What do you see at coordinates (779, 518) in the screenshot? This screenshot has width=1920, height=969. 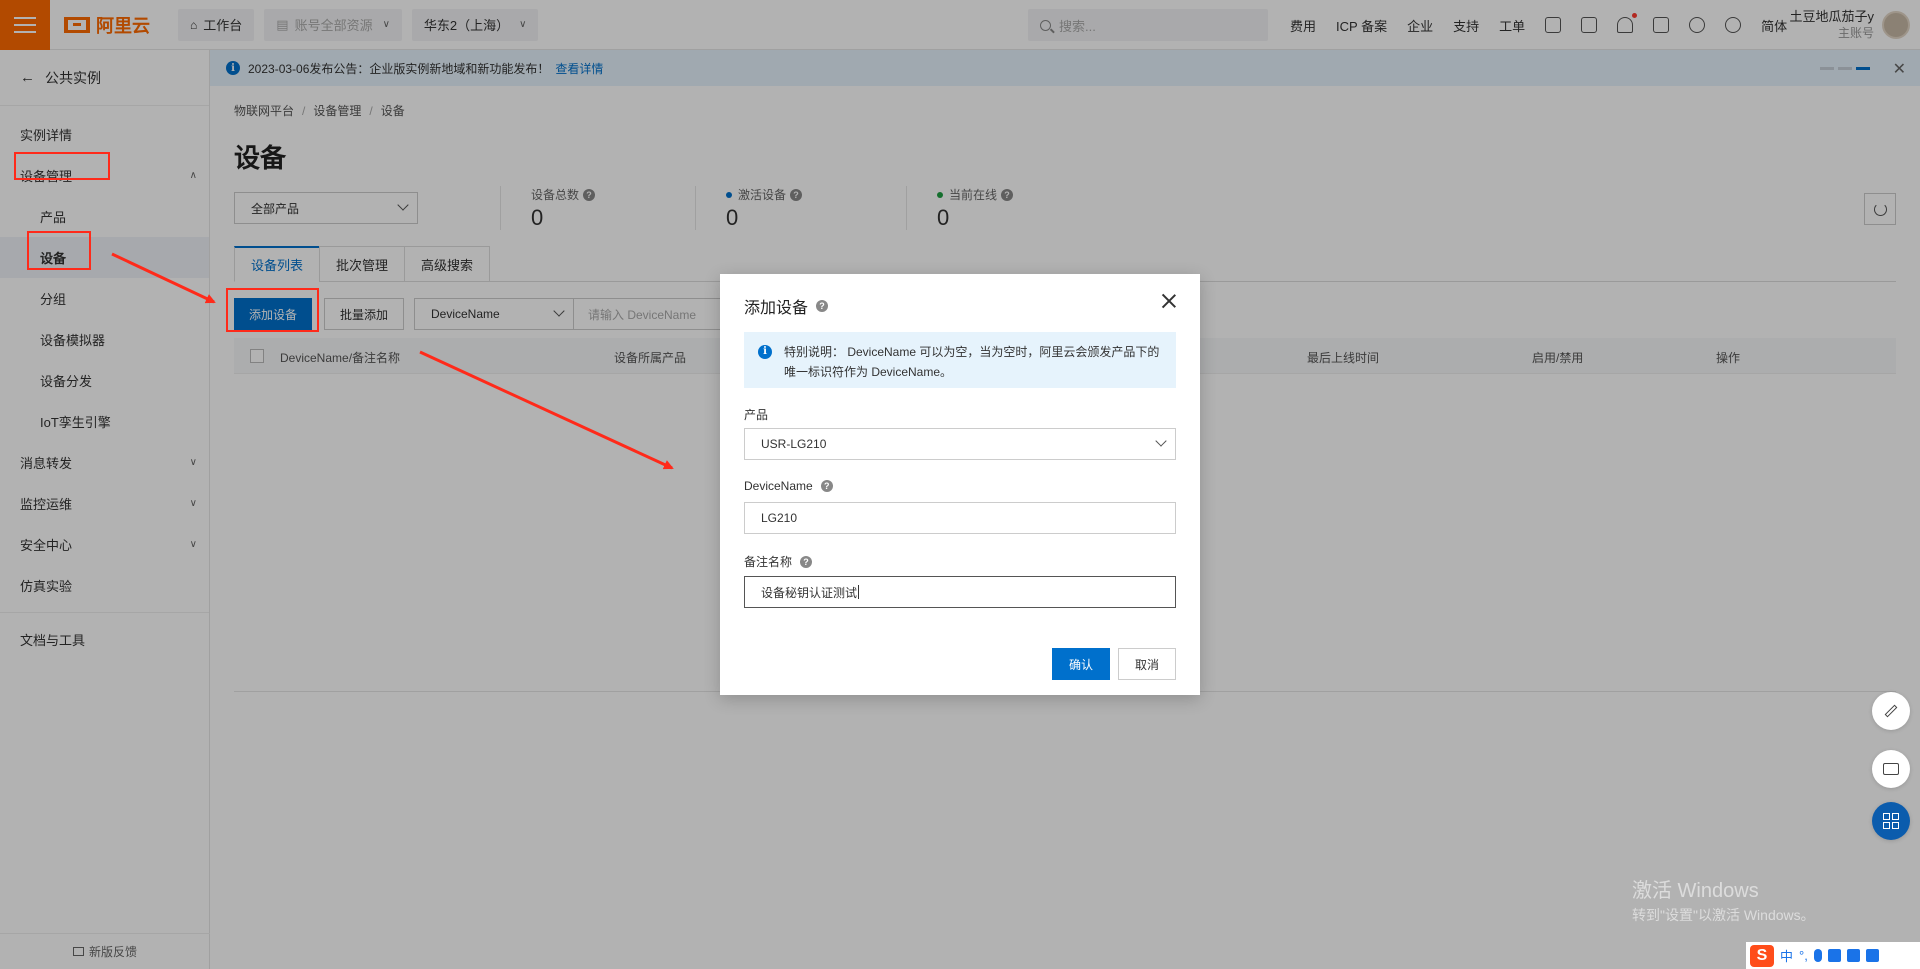 I see `device-name-value: LG210` at bounding box center [779, 518].